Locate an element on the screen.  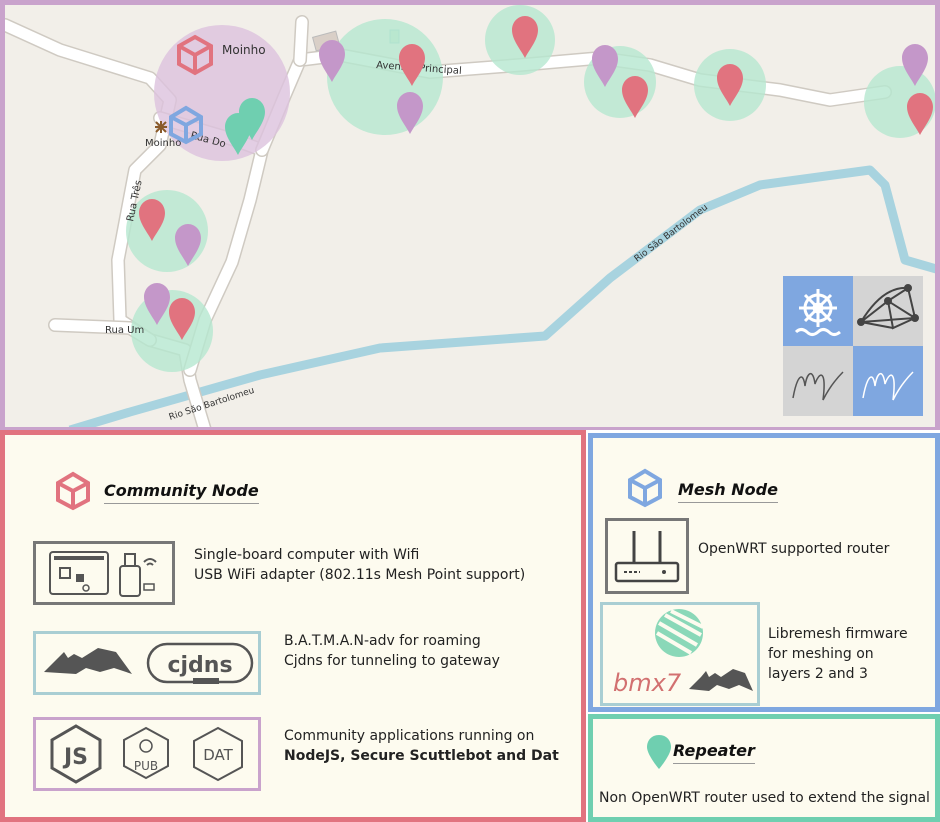
router-text: OpenWRT supported router is located at coordinates (794, 549).